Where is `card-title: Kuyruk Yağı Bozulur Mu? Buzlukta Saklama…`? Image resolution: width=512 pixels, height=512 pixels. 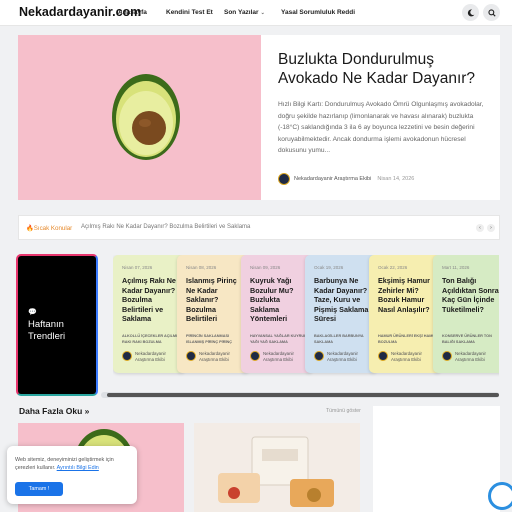
card-title: Kuyruk Yağı Bozulur Mu? Buzlukta Saklama… is located at coordinates (279, 300).